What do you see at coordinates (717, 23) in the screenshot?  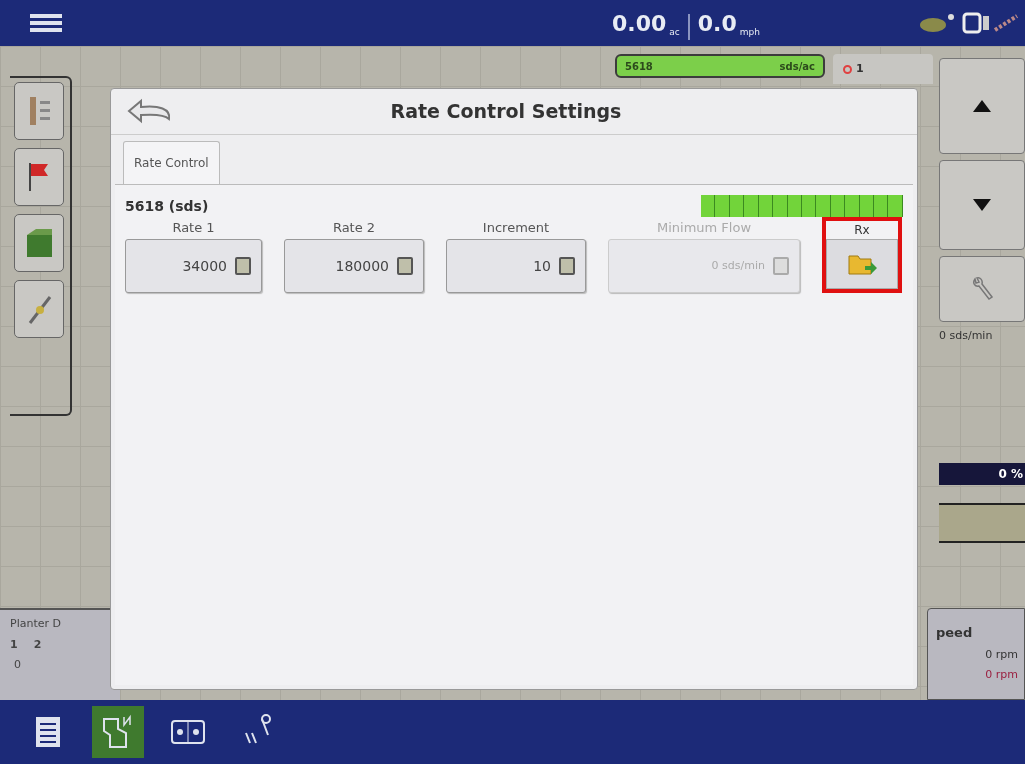 I see `speed-value: 0.0` at bounding box center [717, 23].